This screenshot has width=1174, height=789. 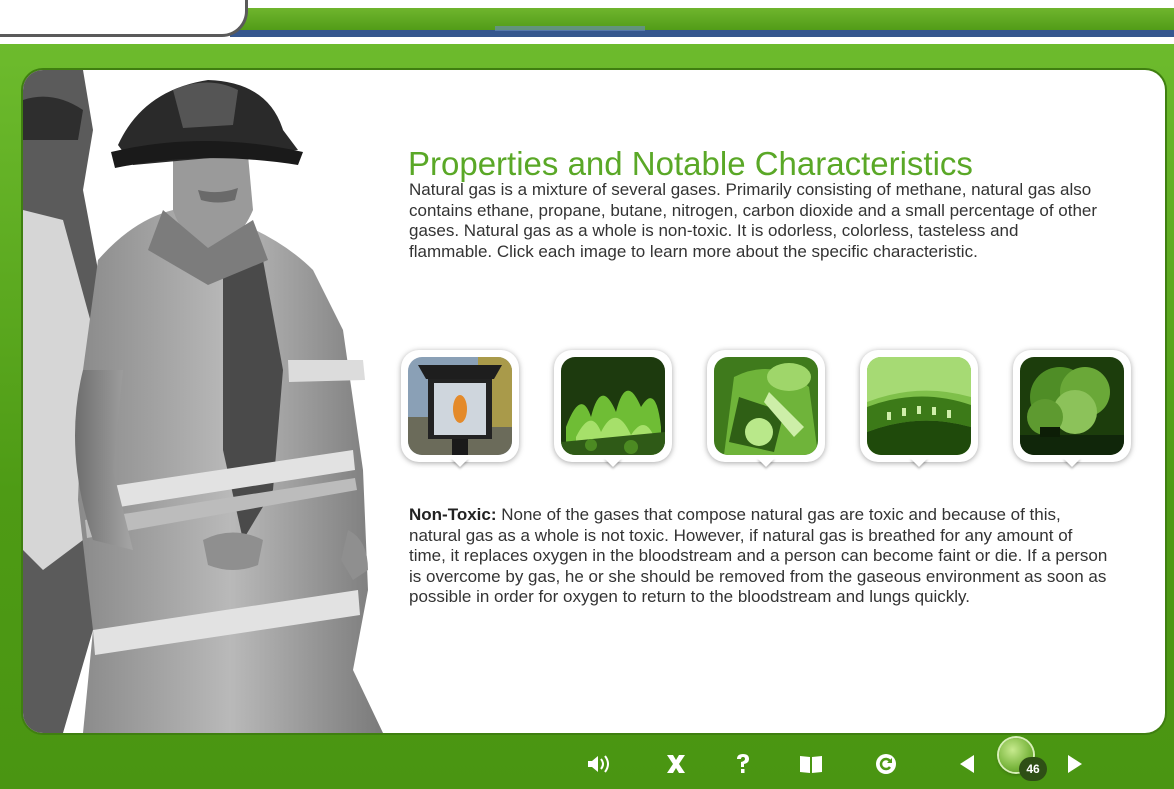 I want to click on explosion-image, so click(x=1072, y=406).